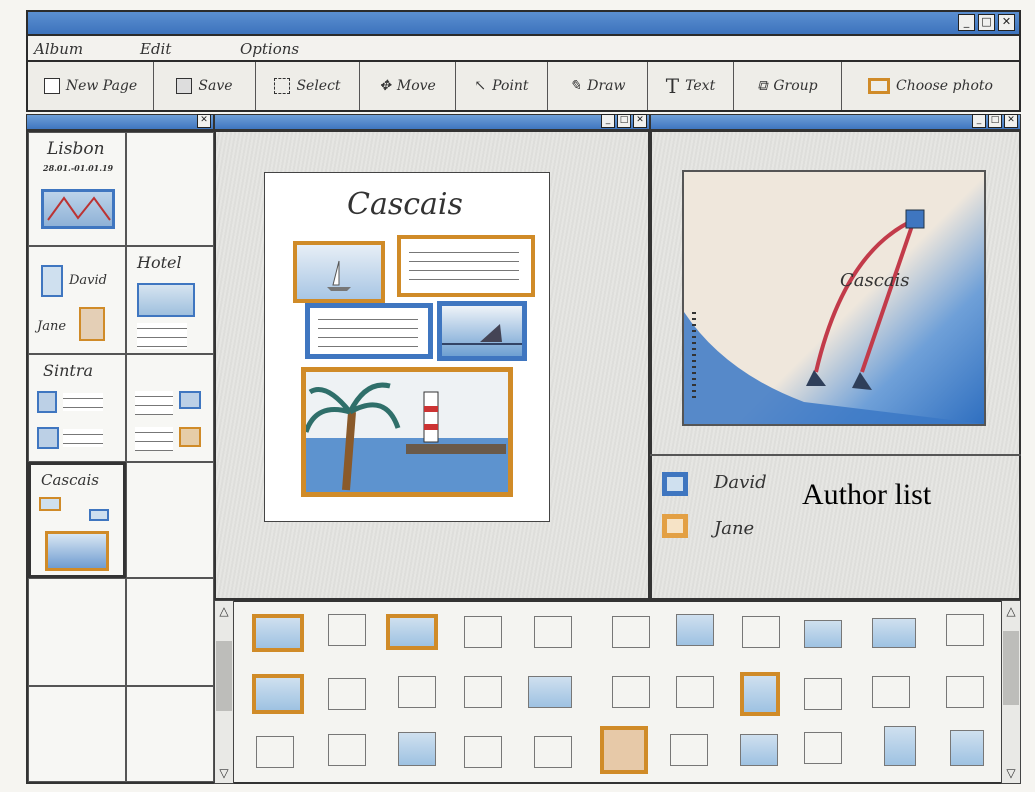 Image resolution: width=1035 pixels, height=792 pixels. What do you see at coordinates (52, 326) in the screenshot?
I see `person-jane: Jane` at bounding box center [52, 326].